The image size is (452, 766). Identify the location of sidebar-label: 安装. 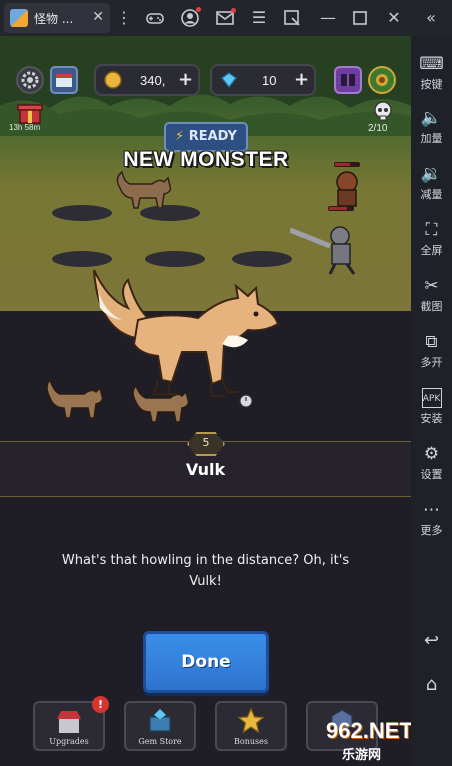
(431, 418).